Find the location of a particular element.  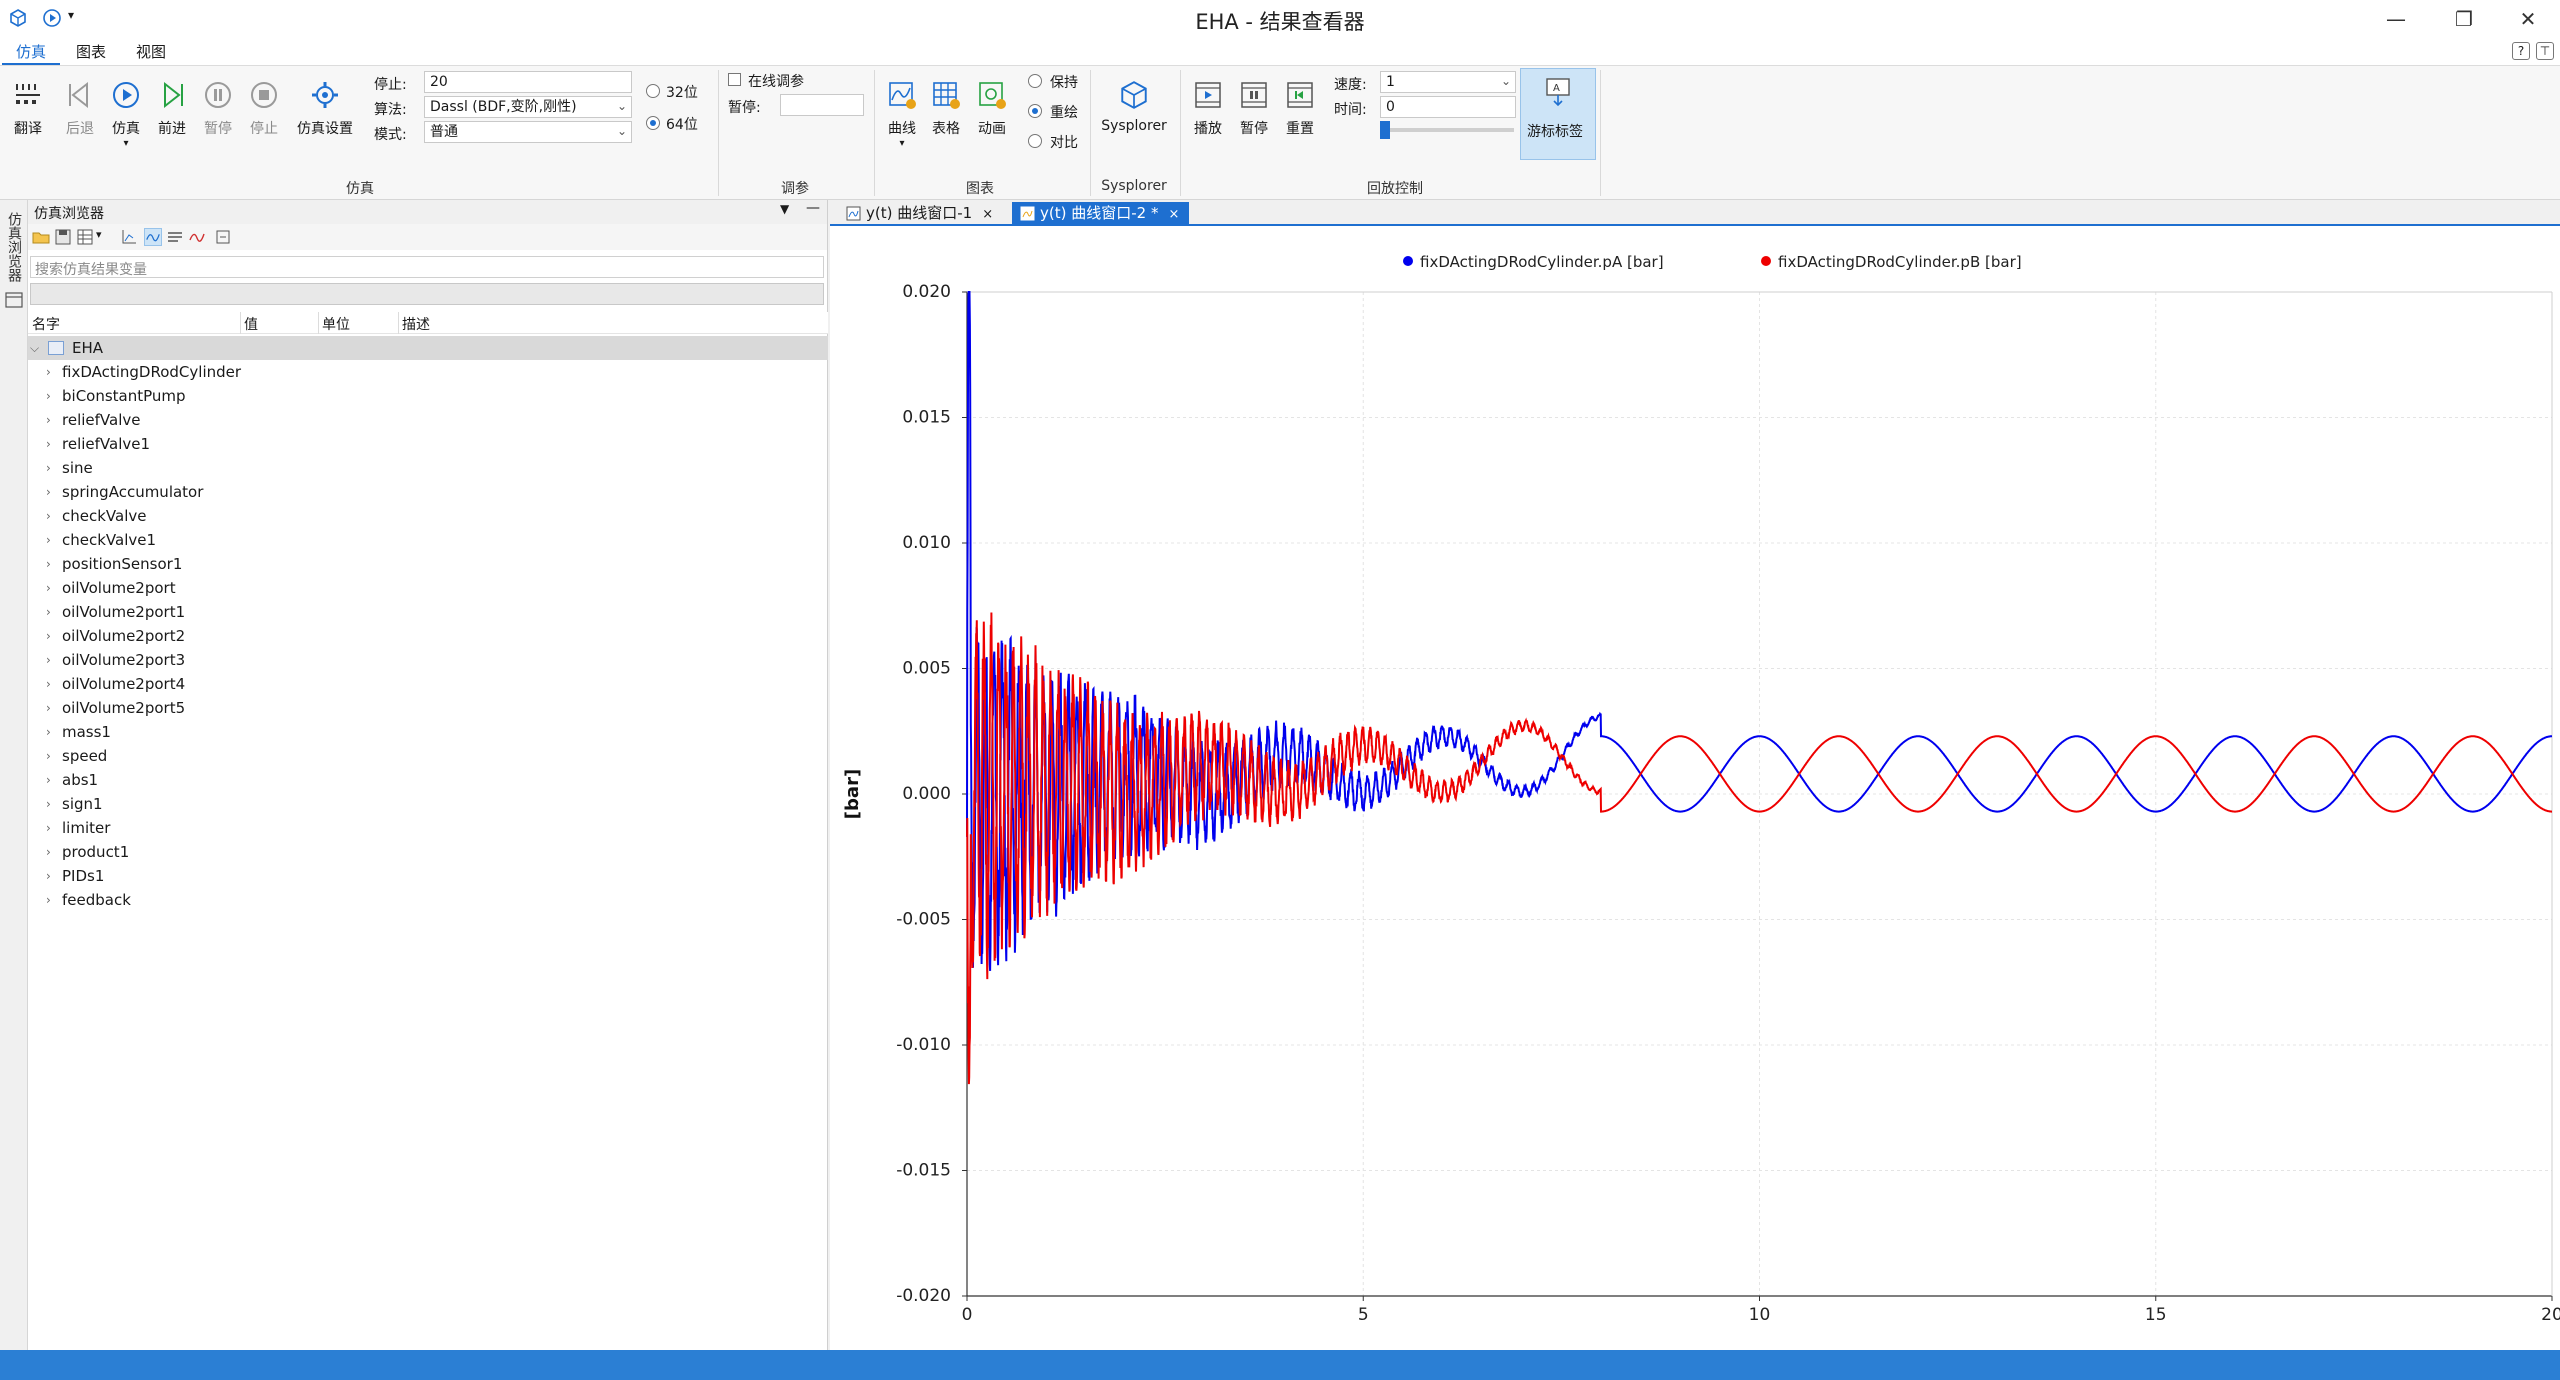

maximize-button: ❐ is located at coordinates (2464, 19).